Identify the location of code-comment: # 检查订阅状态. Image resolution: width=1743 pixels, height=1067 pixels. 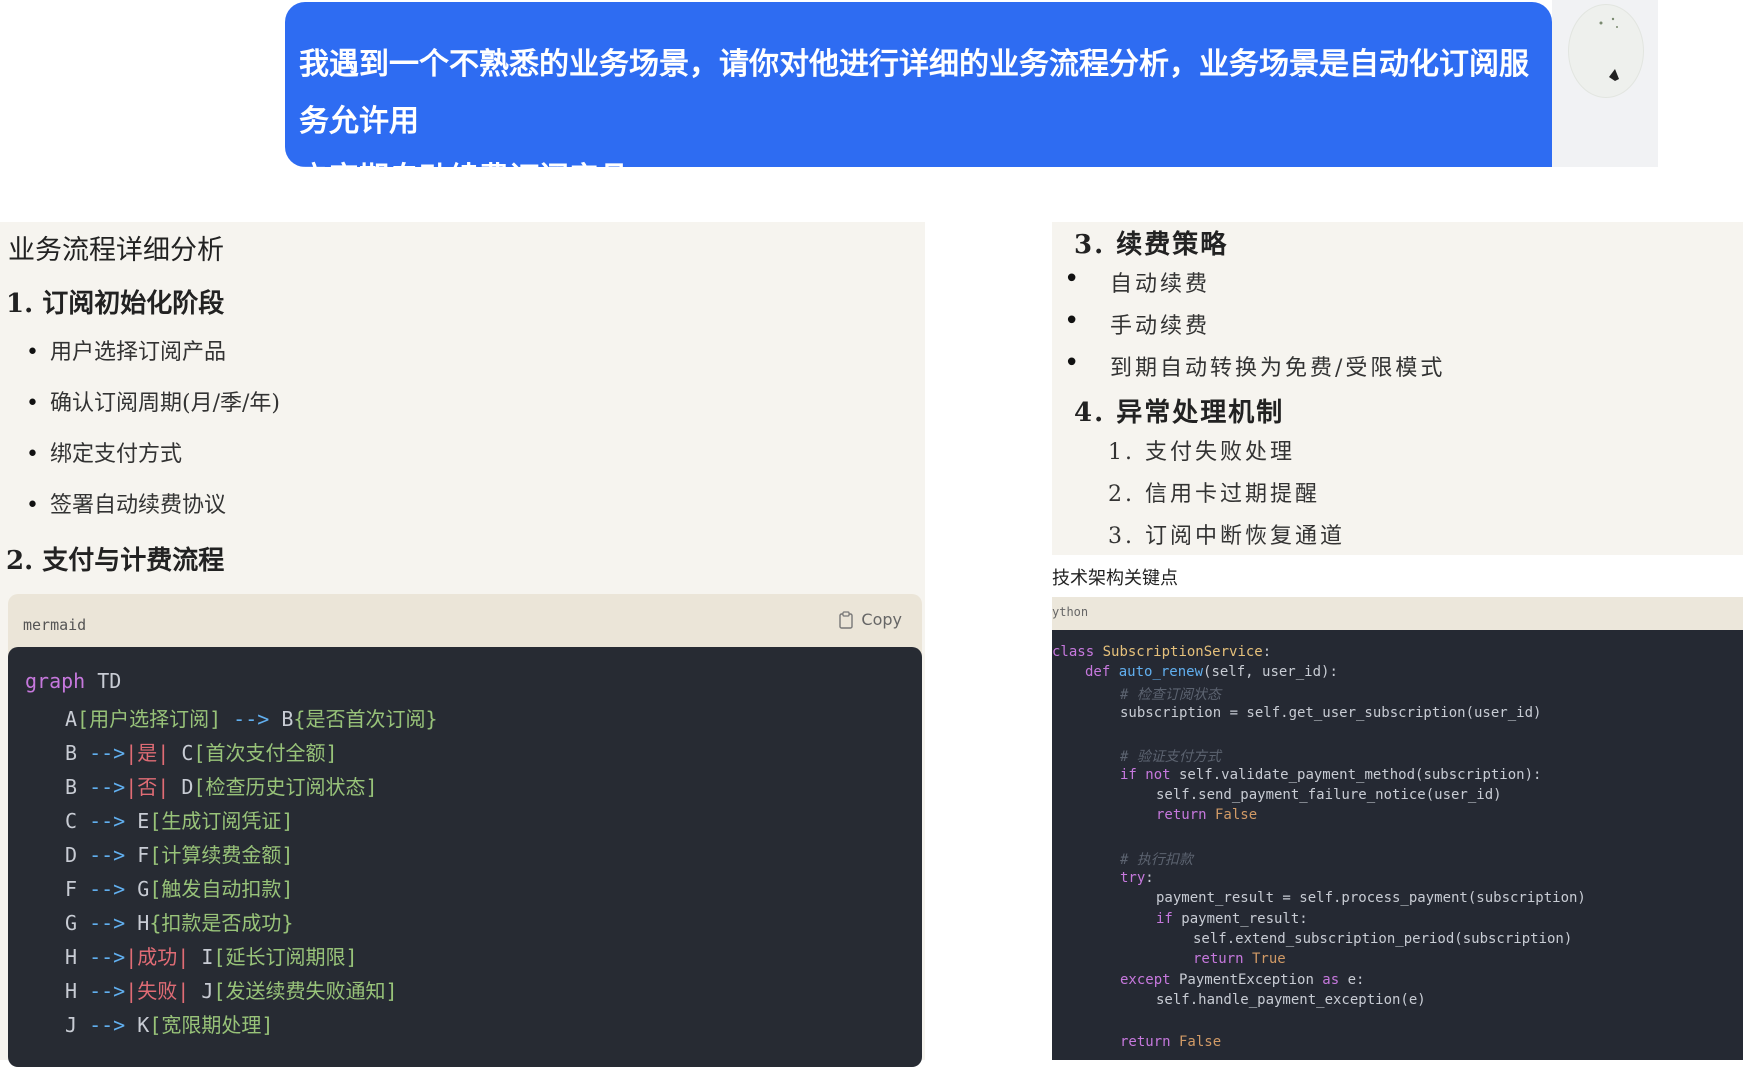
(1170, 695).